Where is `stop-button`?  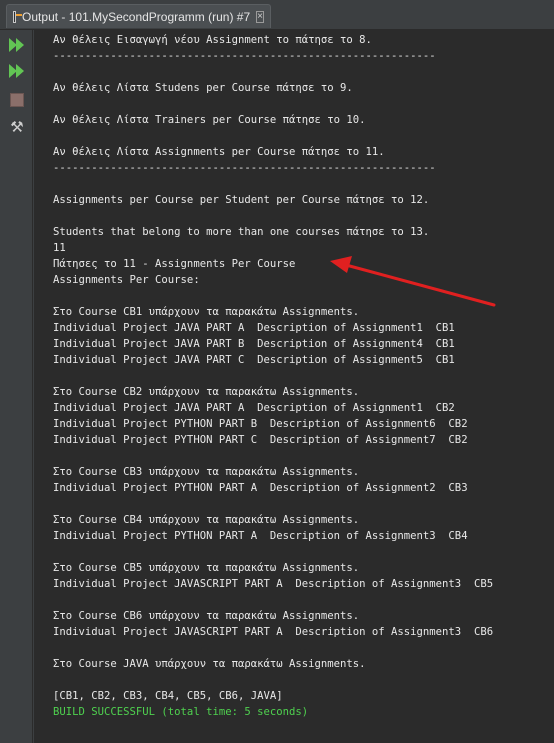
stop-button is located at coordinates (17, 100).